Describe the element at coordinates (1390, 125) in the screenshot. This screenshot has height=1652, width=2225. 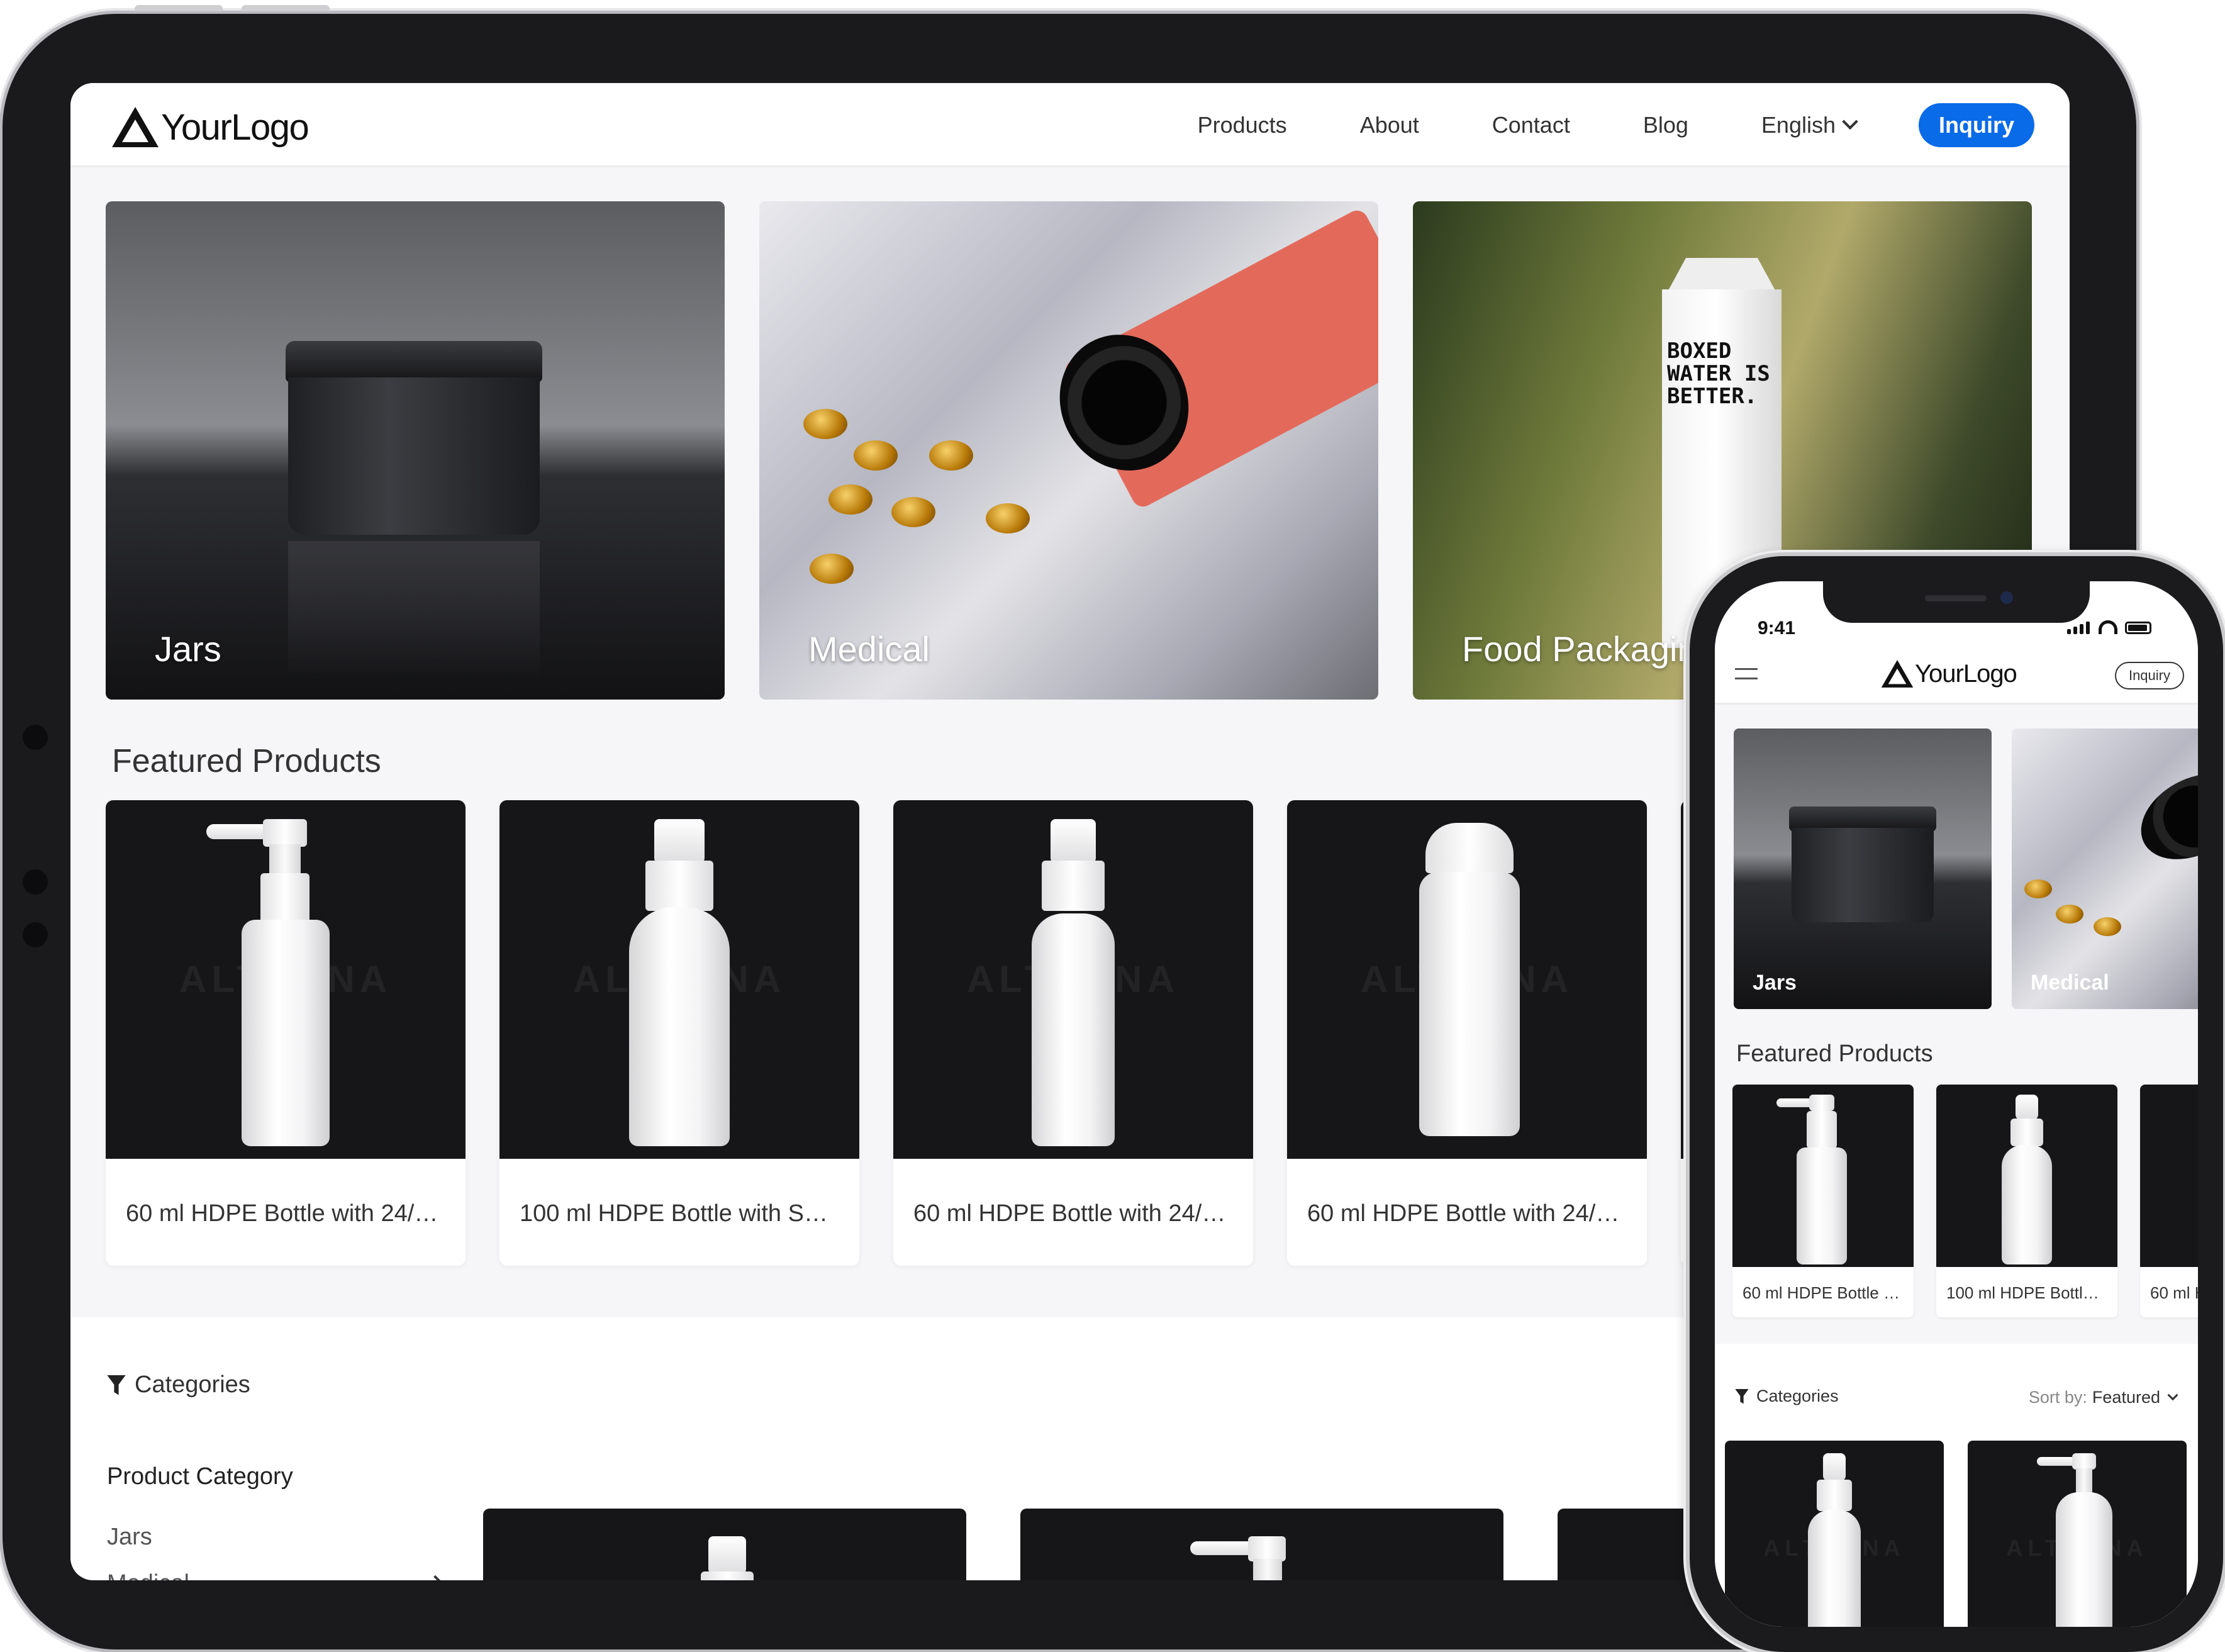
I see `nav-about: About` at that location.